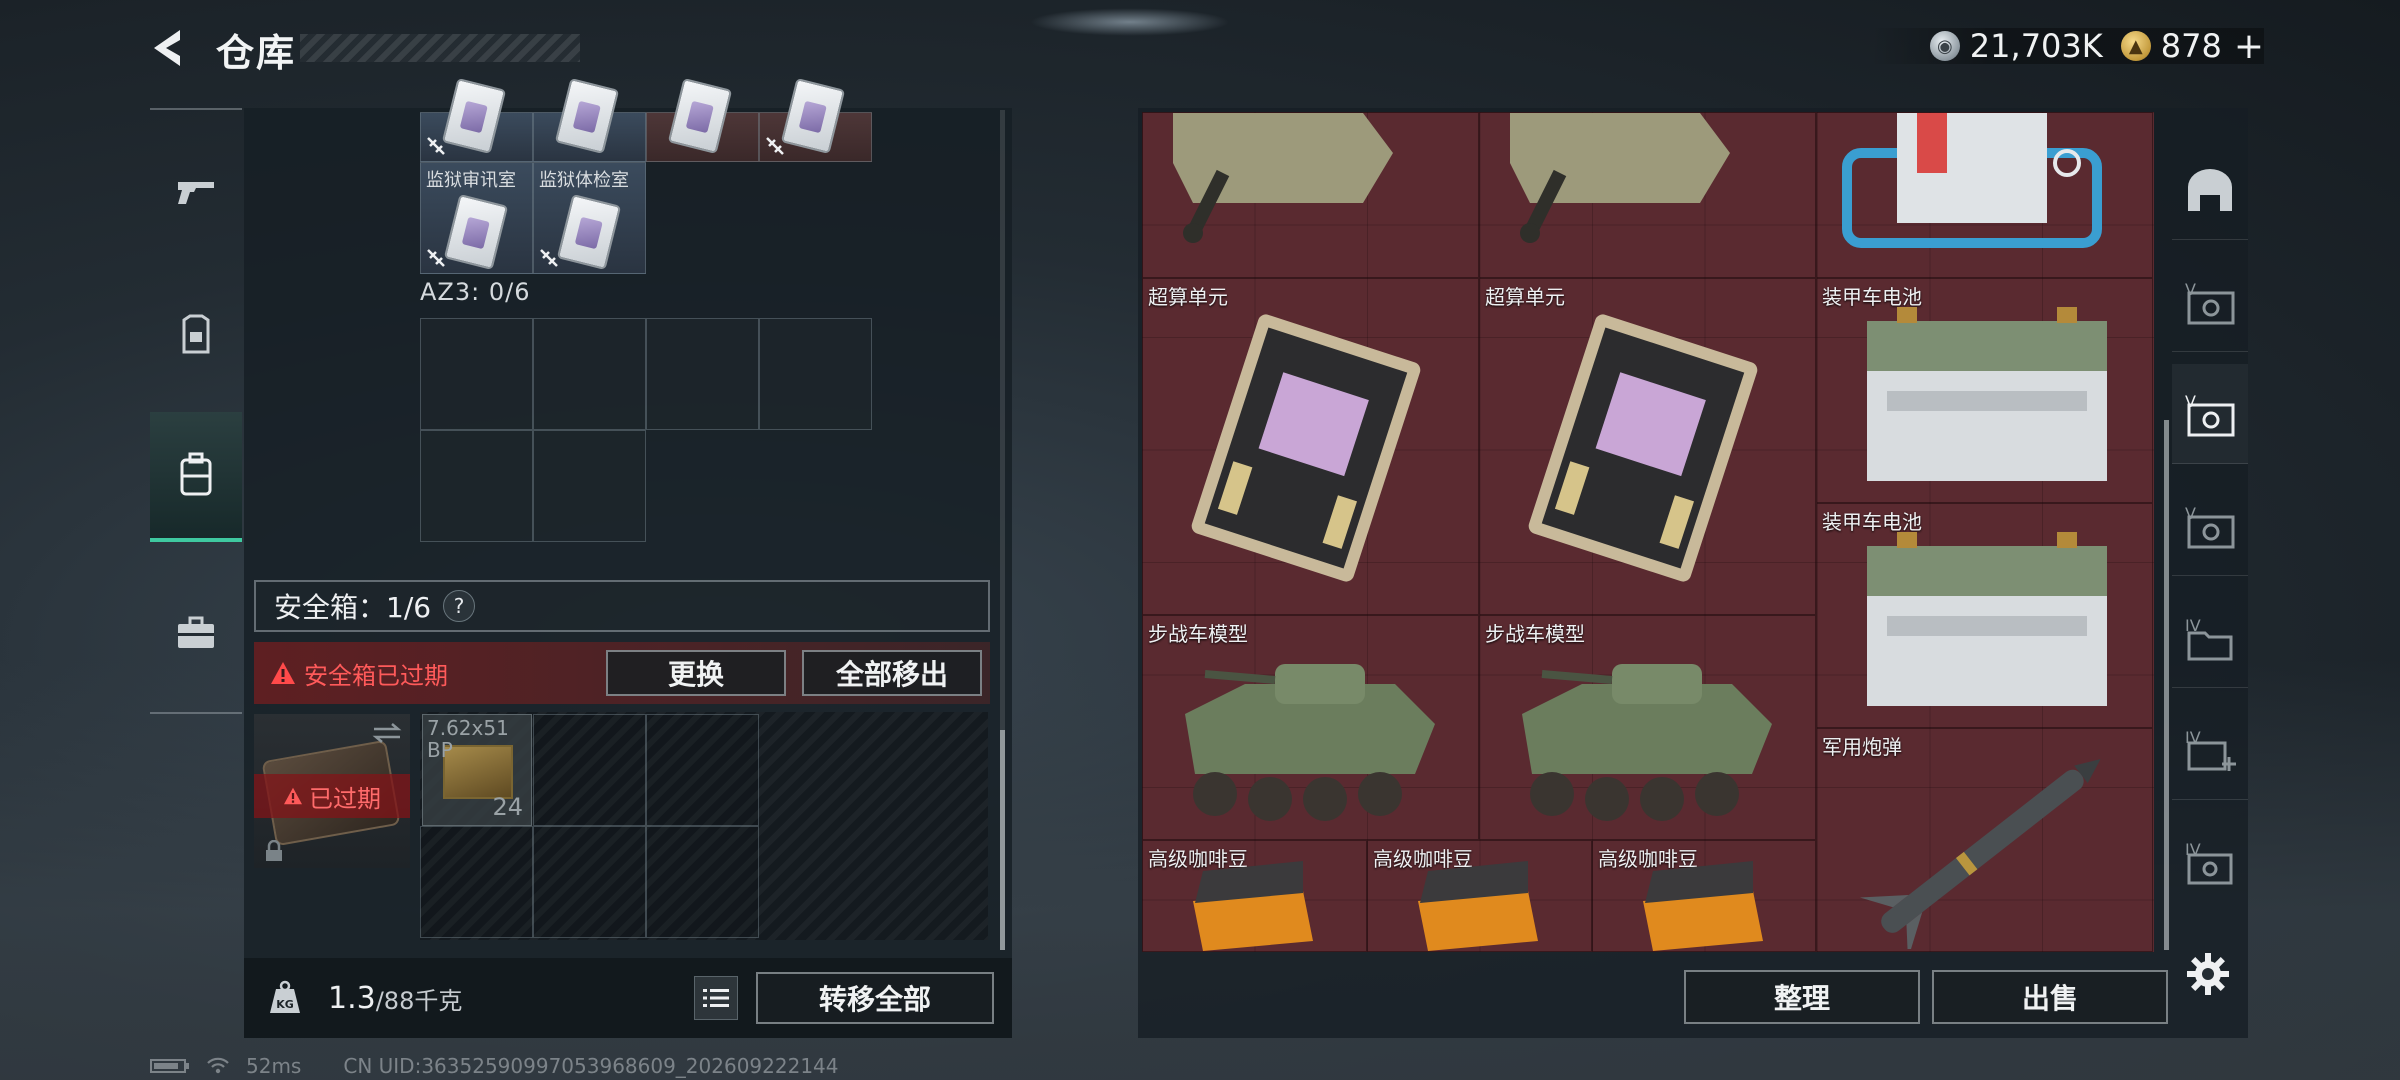  Describe the element at coordinates (1984, 840) in the screenshot. I see `stash-item: 军用炮弹` at that location.